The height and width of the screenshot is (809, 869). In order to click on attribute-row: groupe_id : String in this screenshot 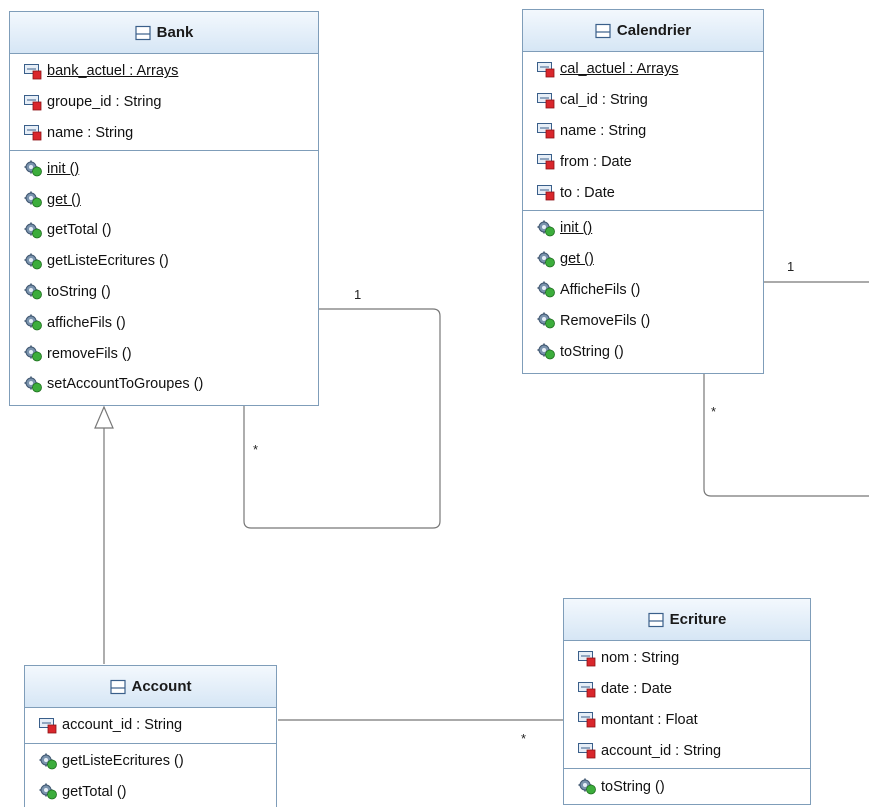, I will do `click(164, 102)`.